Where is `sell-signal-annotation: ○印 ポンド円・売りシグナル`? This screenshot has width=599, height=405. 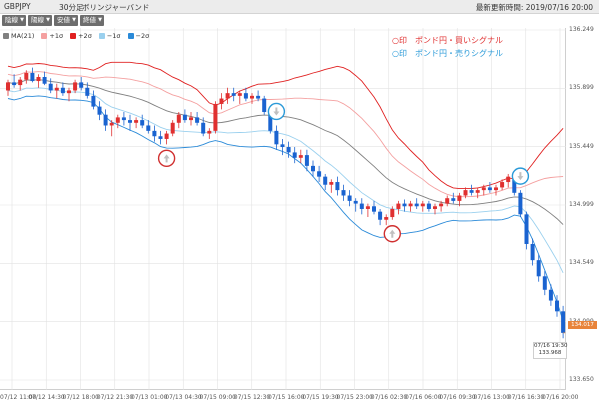 sell-signal-annotation: ○印 ポンド円・売りシグナル is located at coordinates (447, 53).